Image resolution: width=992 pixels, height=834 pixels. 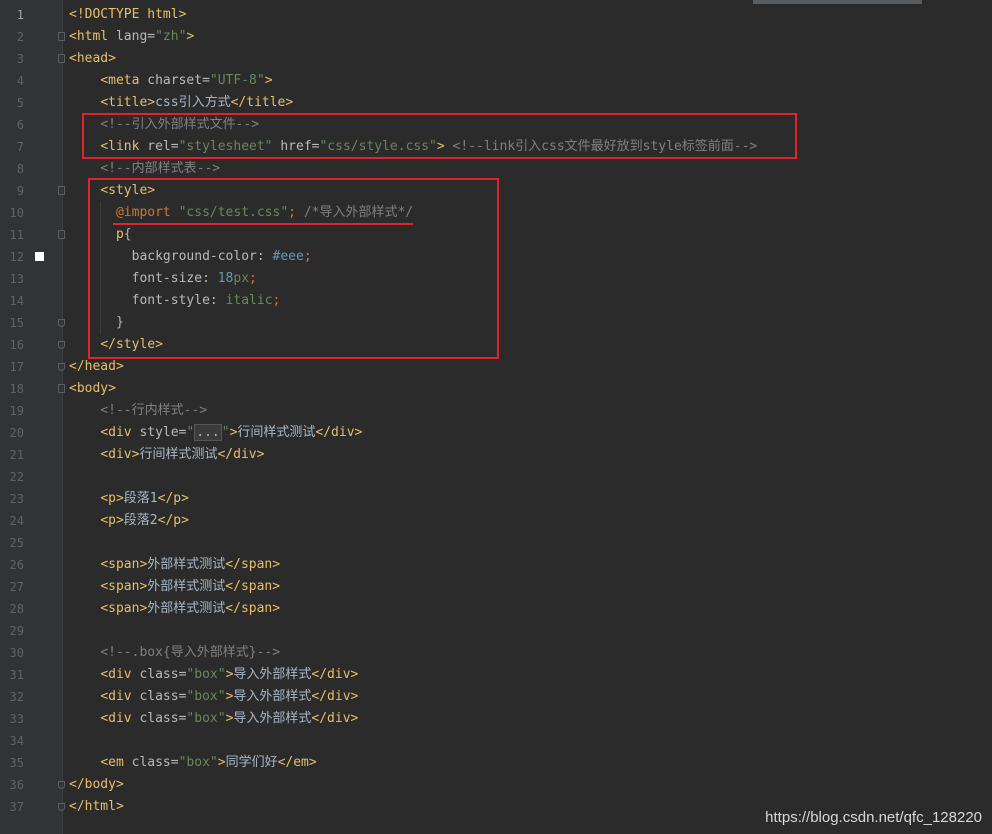 What do you see at coordinates (124, 80) in the screenshot?
I see `code-token: <meta` at bounding box center [124, 80].